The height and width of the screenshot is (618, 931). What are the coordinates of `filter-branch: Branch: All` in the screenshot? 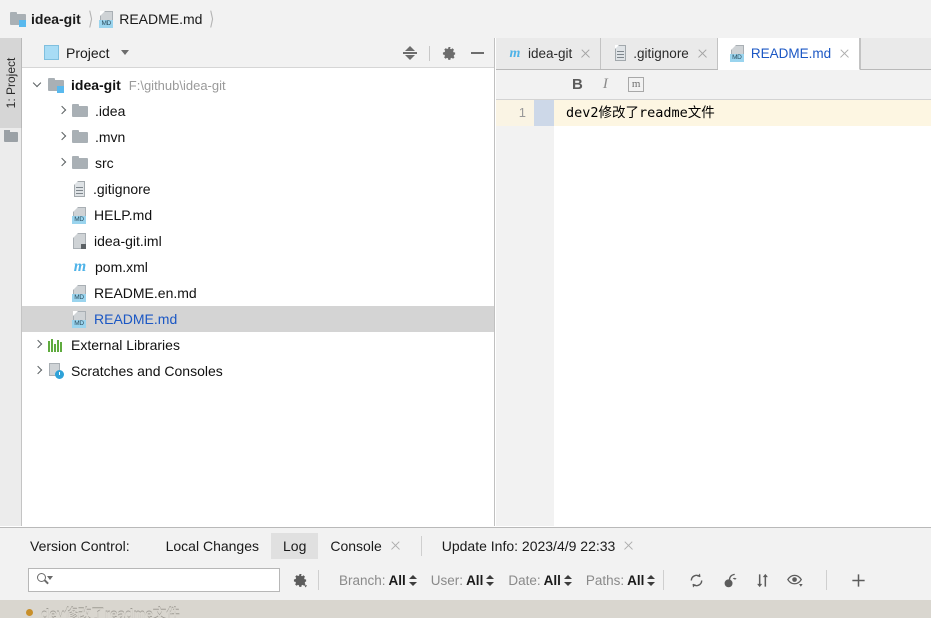 It's located at (378, 580).